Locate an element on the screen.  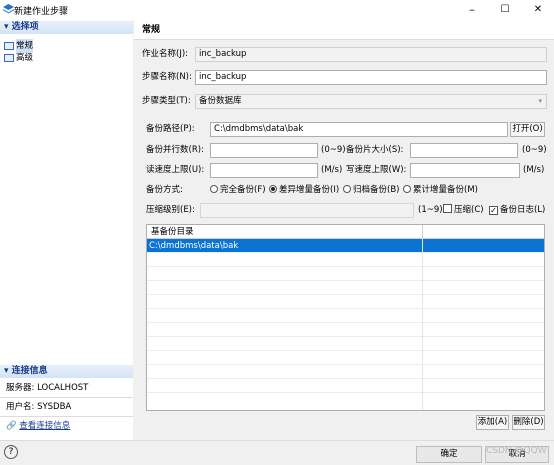
write-limit-field is located at coordinates (465, 170).